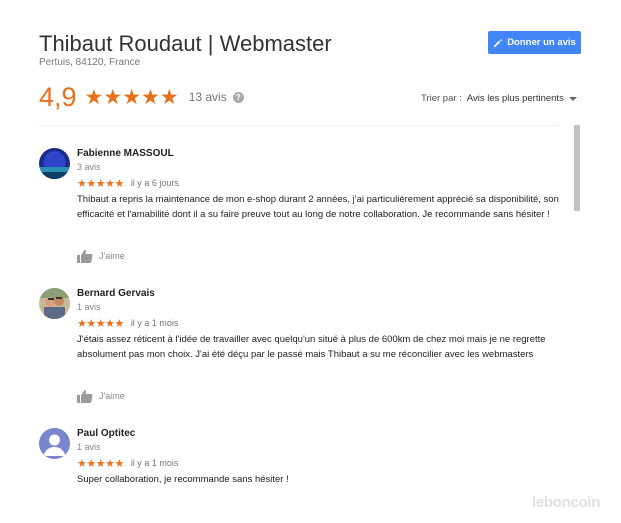 This screenshot has width=621, height=523. Describe the element at coordinates (238, 97) in the screenshot. I see `help-icon: ?` at that location.